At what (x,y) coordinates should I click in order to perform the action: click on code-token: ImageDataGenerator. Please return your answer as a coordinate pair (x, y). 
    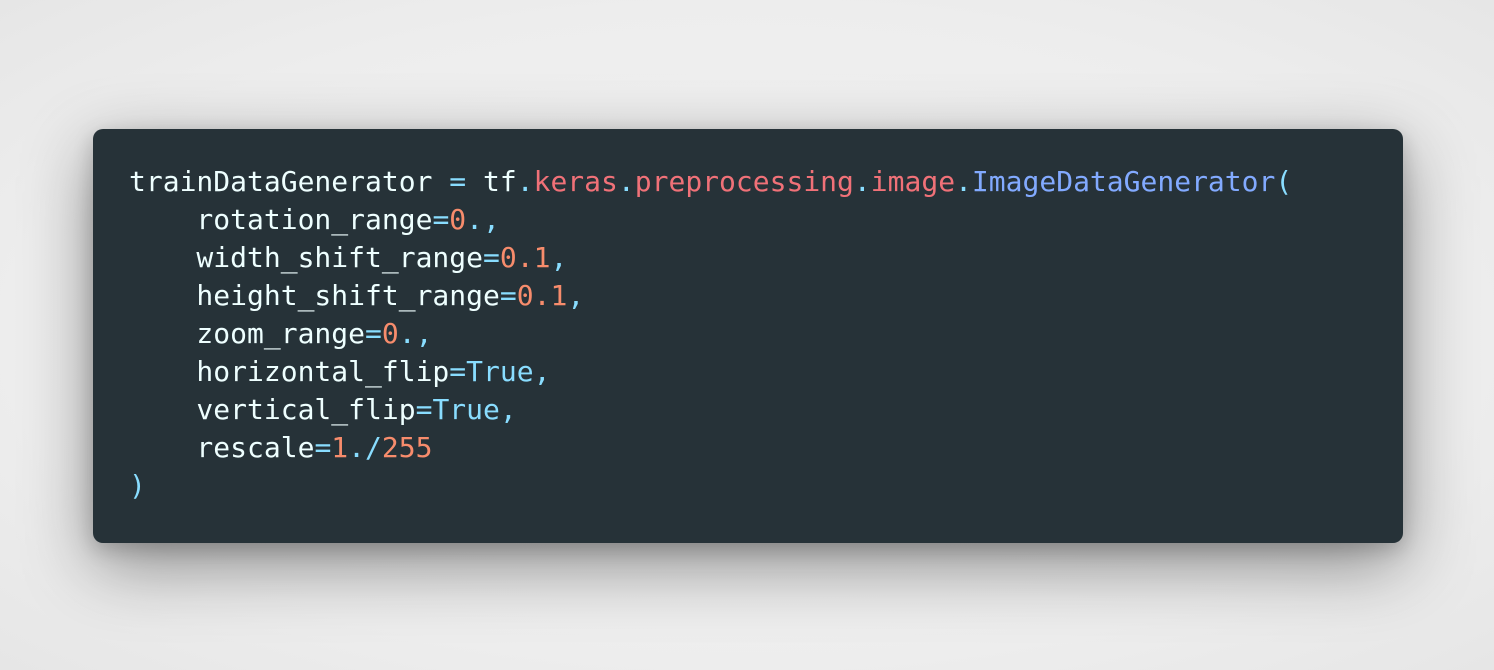
    Looking at the image, I should click on (1123, 181).